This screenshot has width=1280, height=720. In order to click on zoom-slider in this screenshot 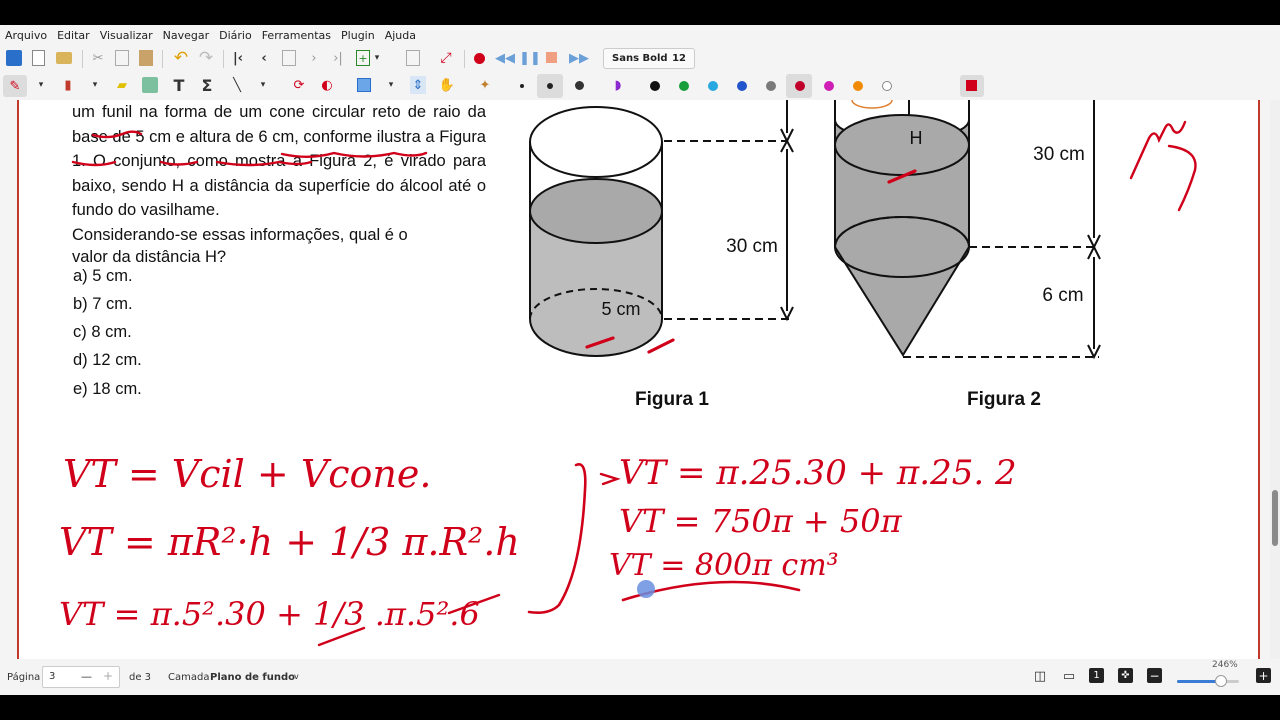, I will do `click(1208, 681)`.